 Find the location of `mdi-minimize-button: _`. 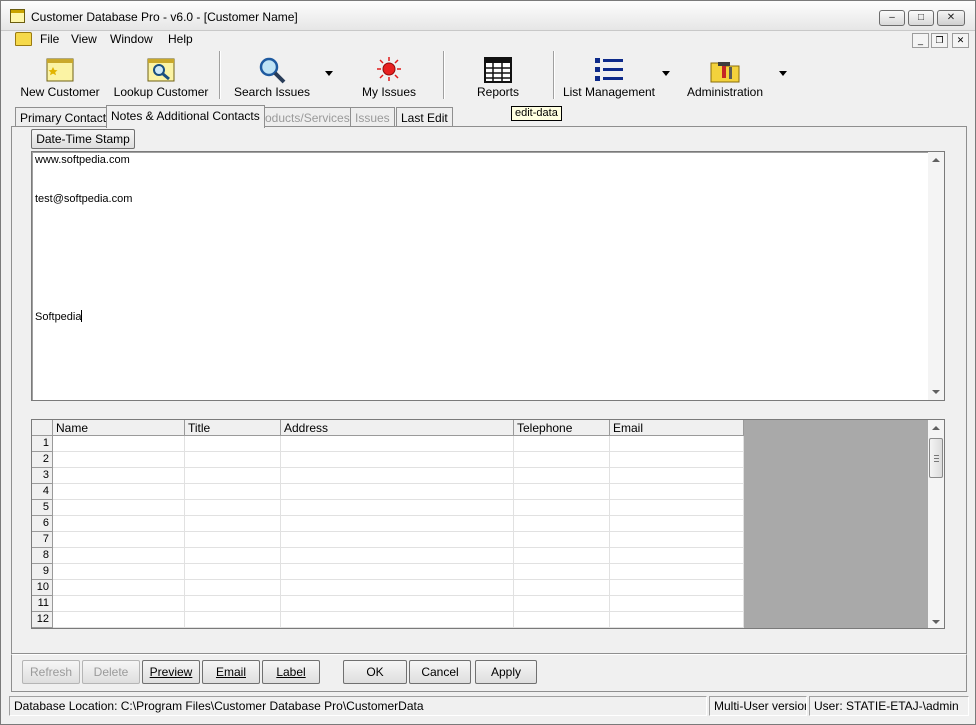

mdi-minimize-button: _ is located at coordinates (920, 40).